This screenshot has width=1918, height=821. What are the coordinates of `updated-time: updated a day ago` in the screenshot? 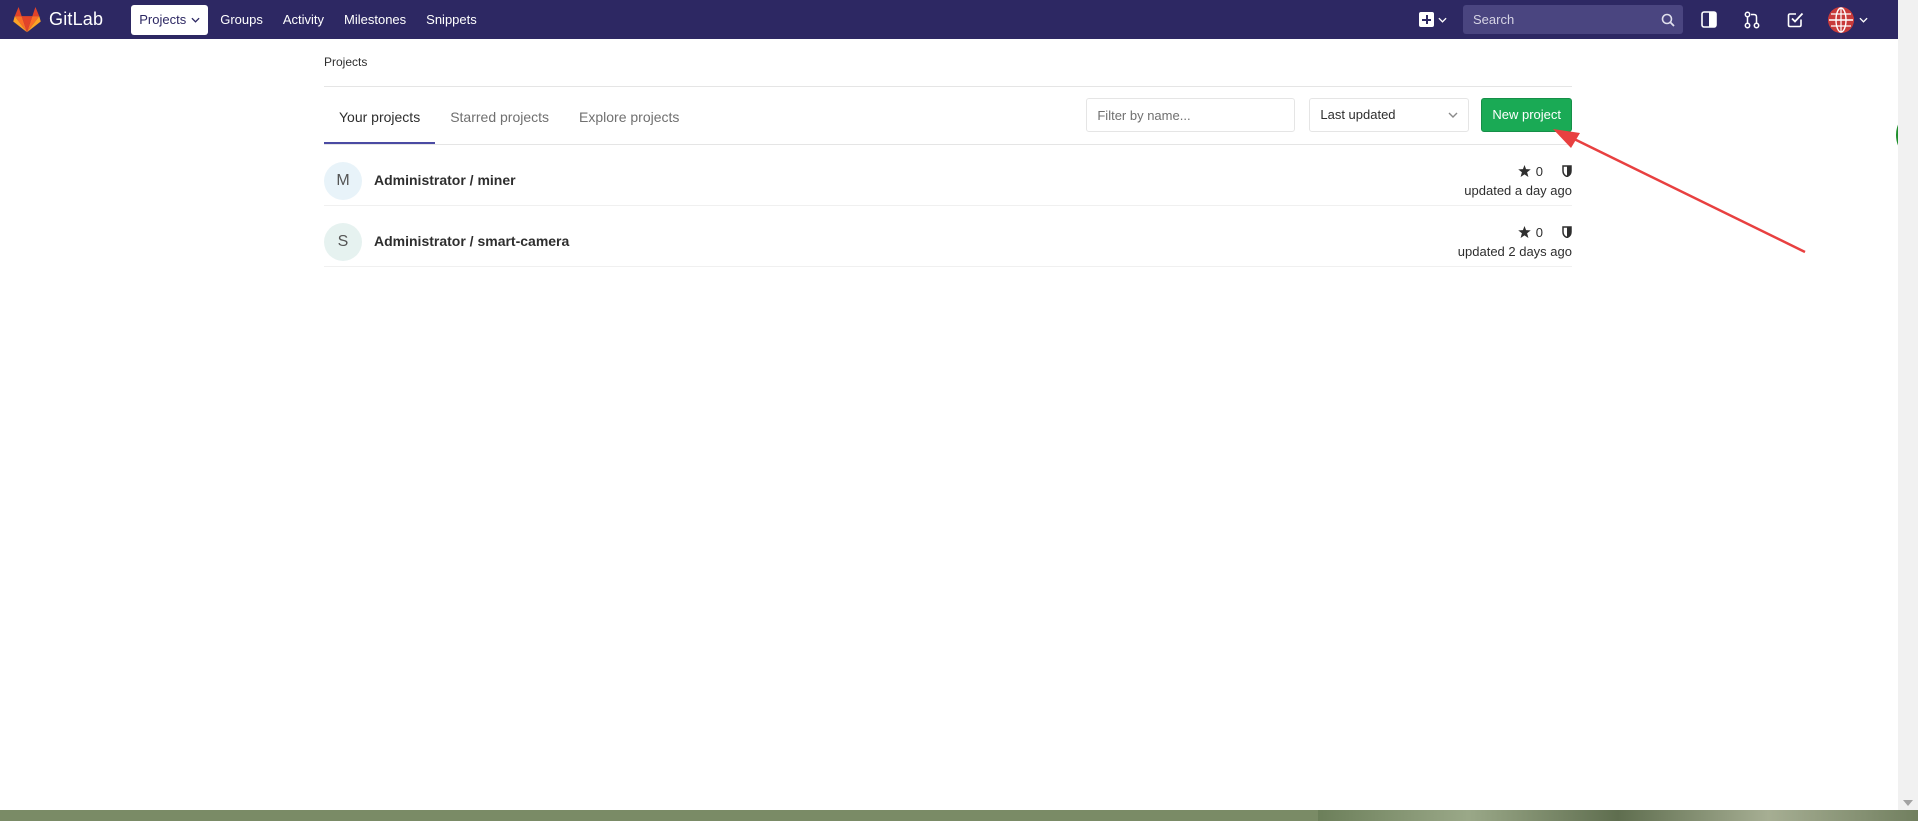 It's located at (1518, 190).